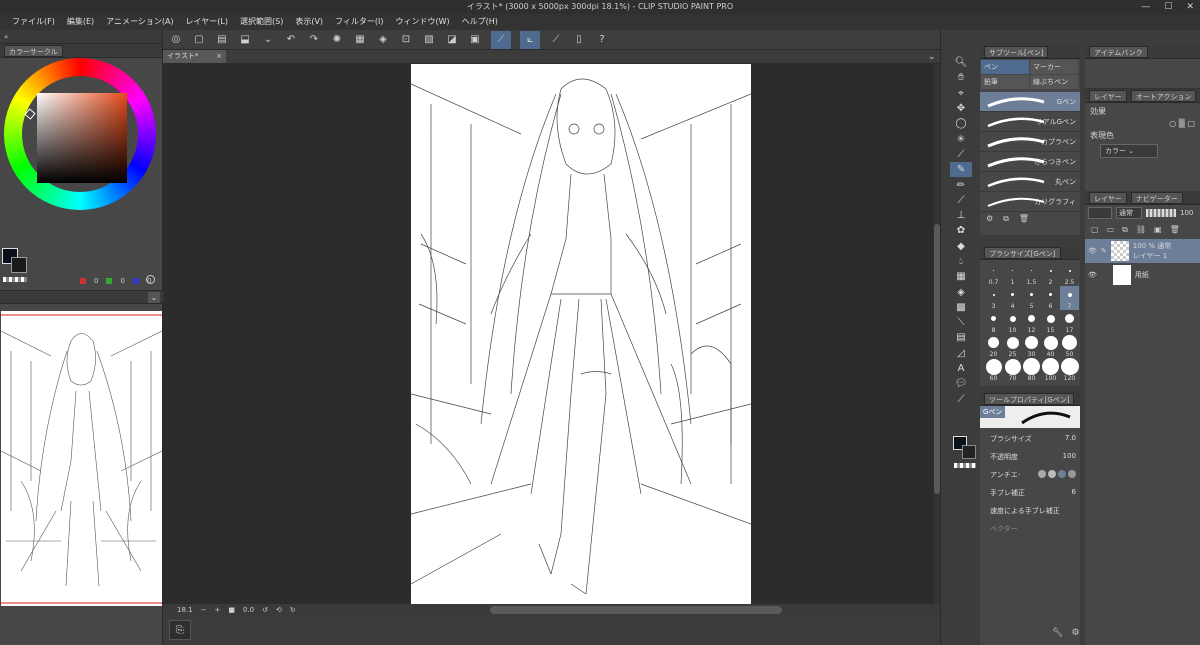  Describe the element at coordinates (961, 399) in the screenshot. I see `correct-line-icon: ⟋` at that location.